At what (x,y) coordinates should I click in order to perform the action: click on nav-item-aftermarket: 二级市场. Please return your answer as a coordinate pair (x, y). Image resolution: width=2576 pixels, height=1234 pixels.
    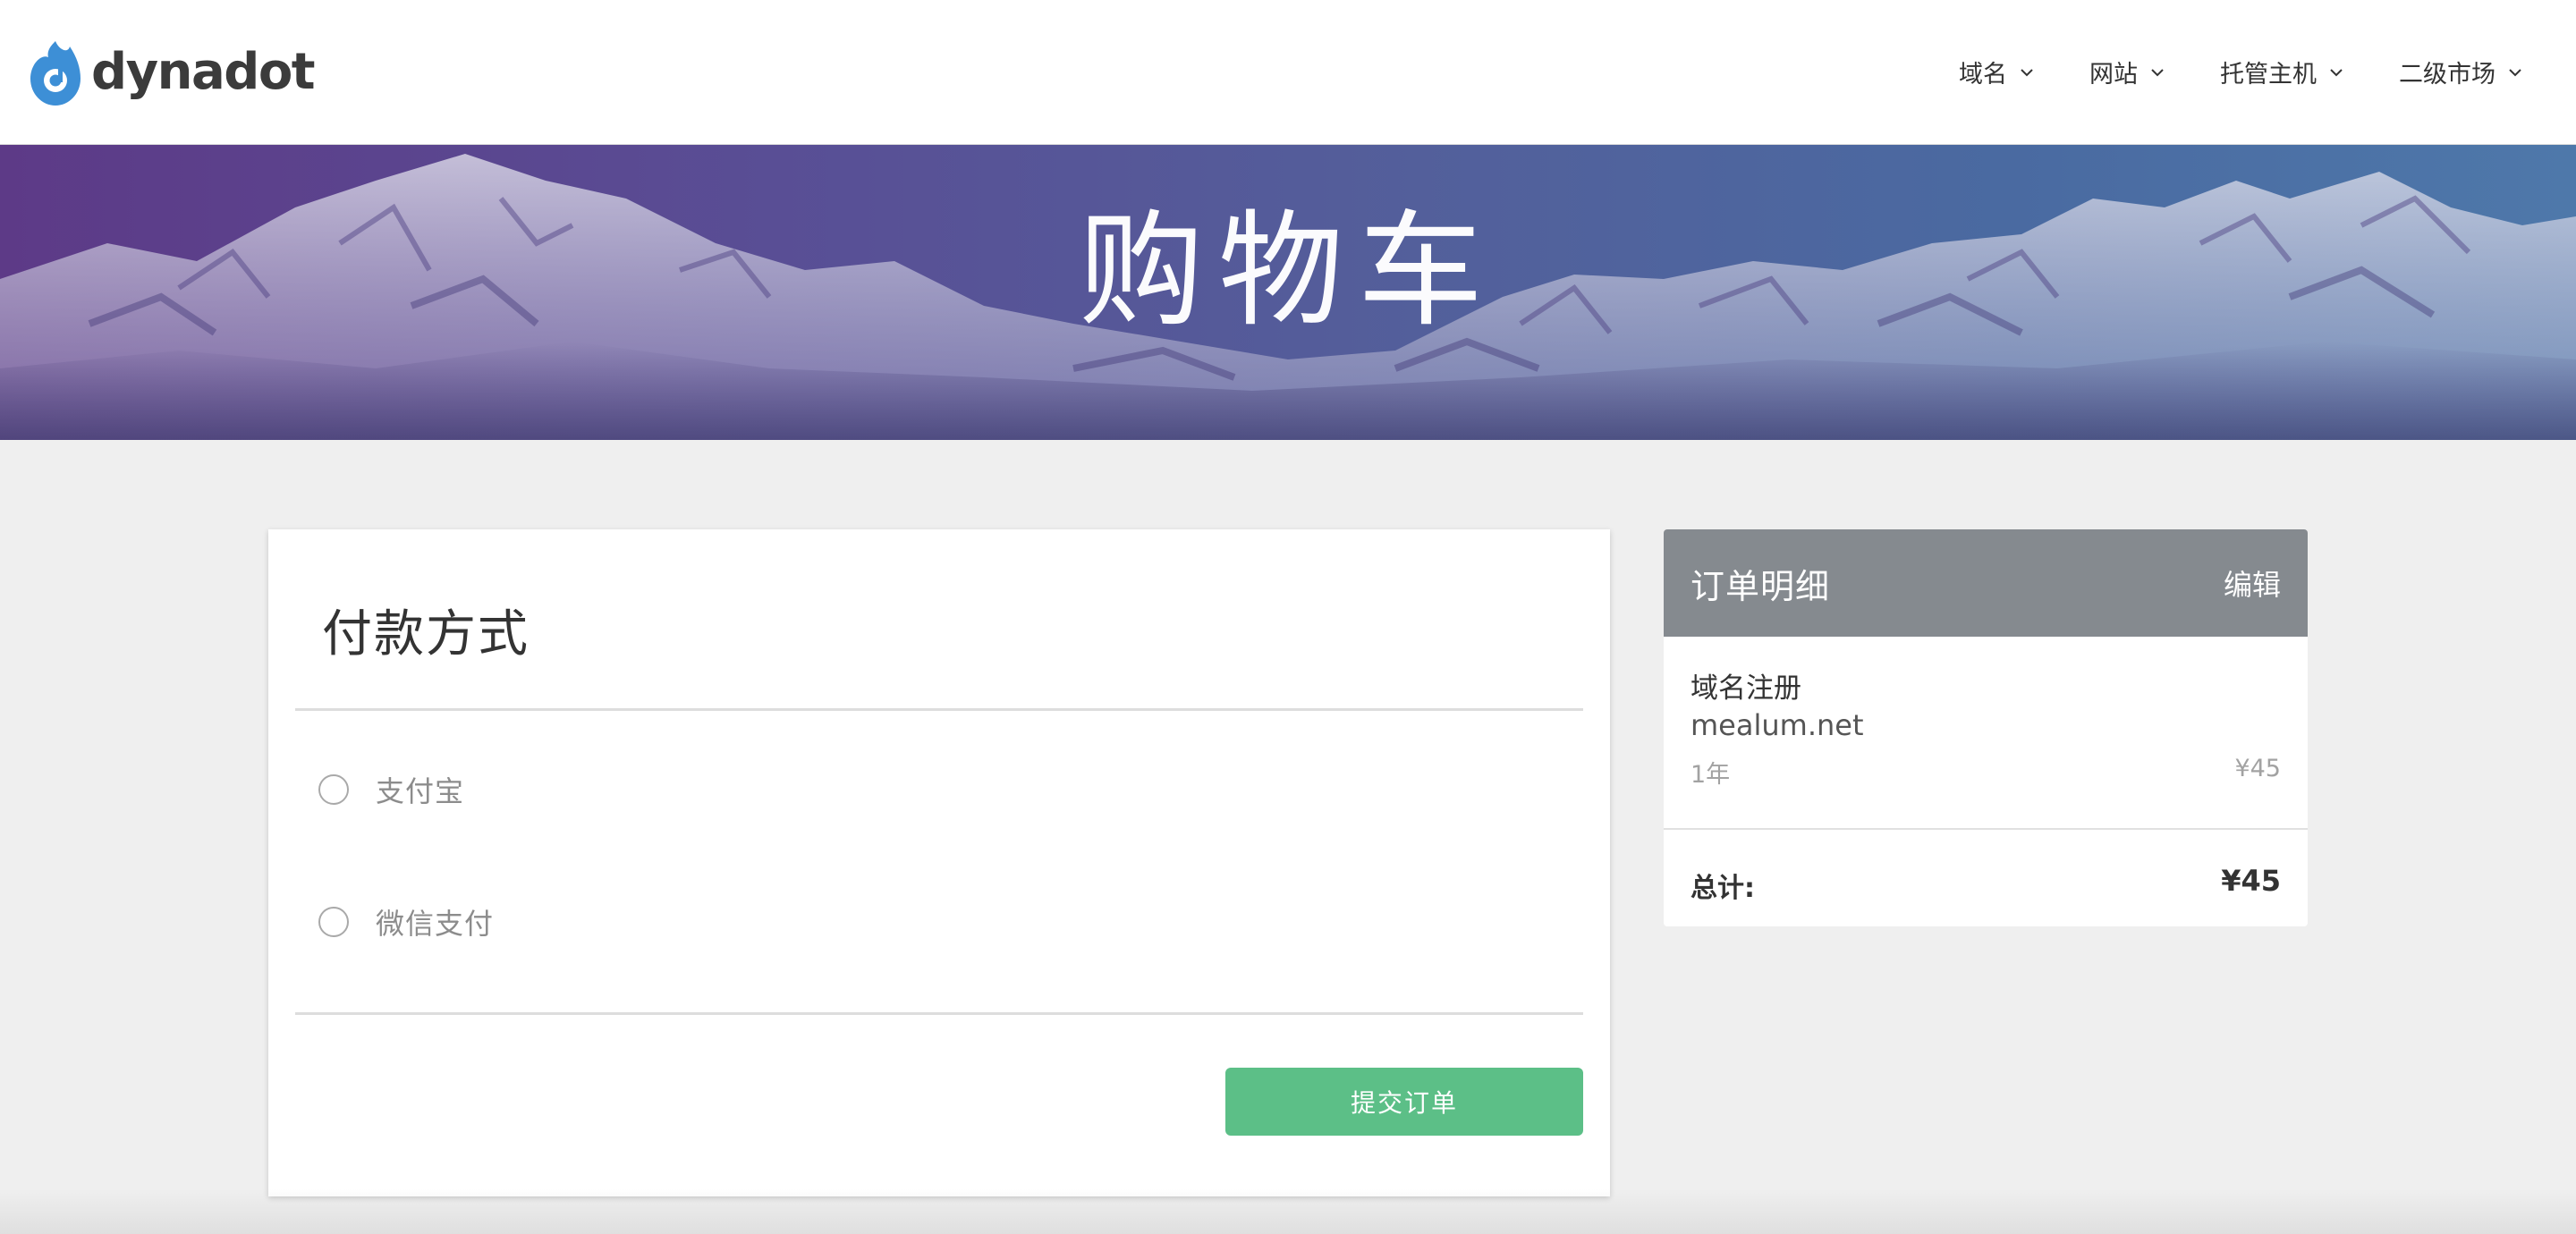
    Looking at the image, I should click on (2460, 72).